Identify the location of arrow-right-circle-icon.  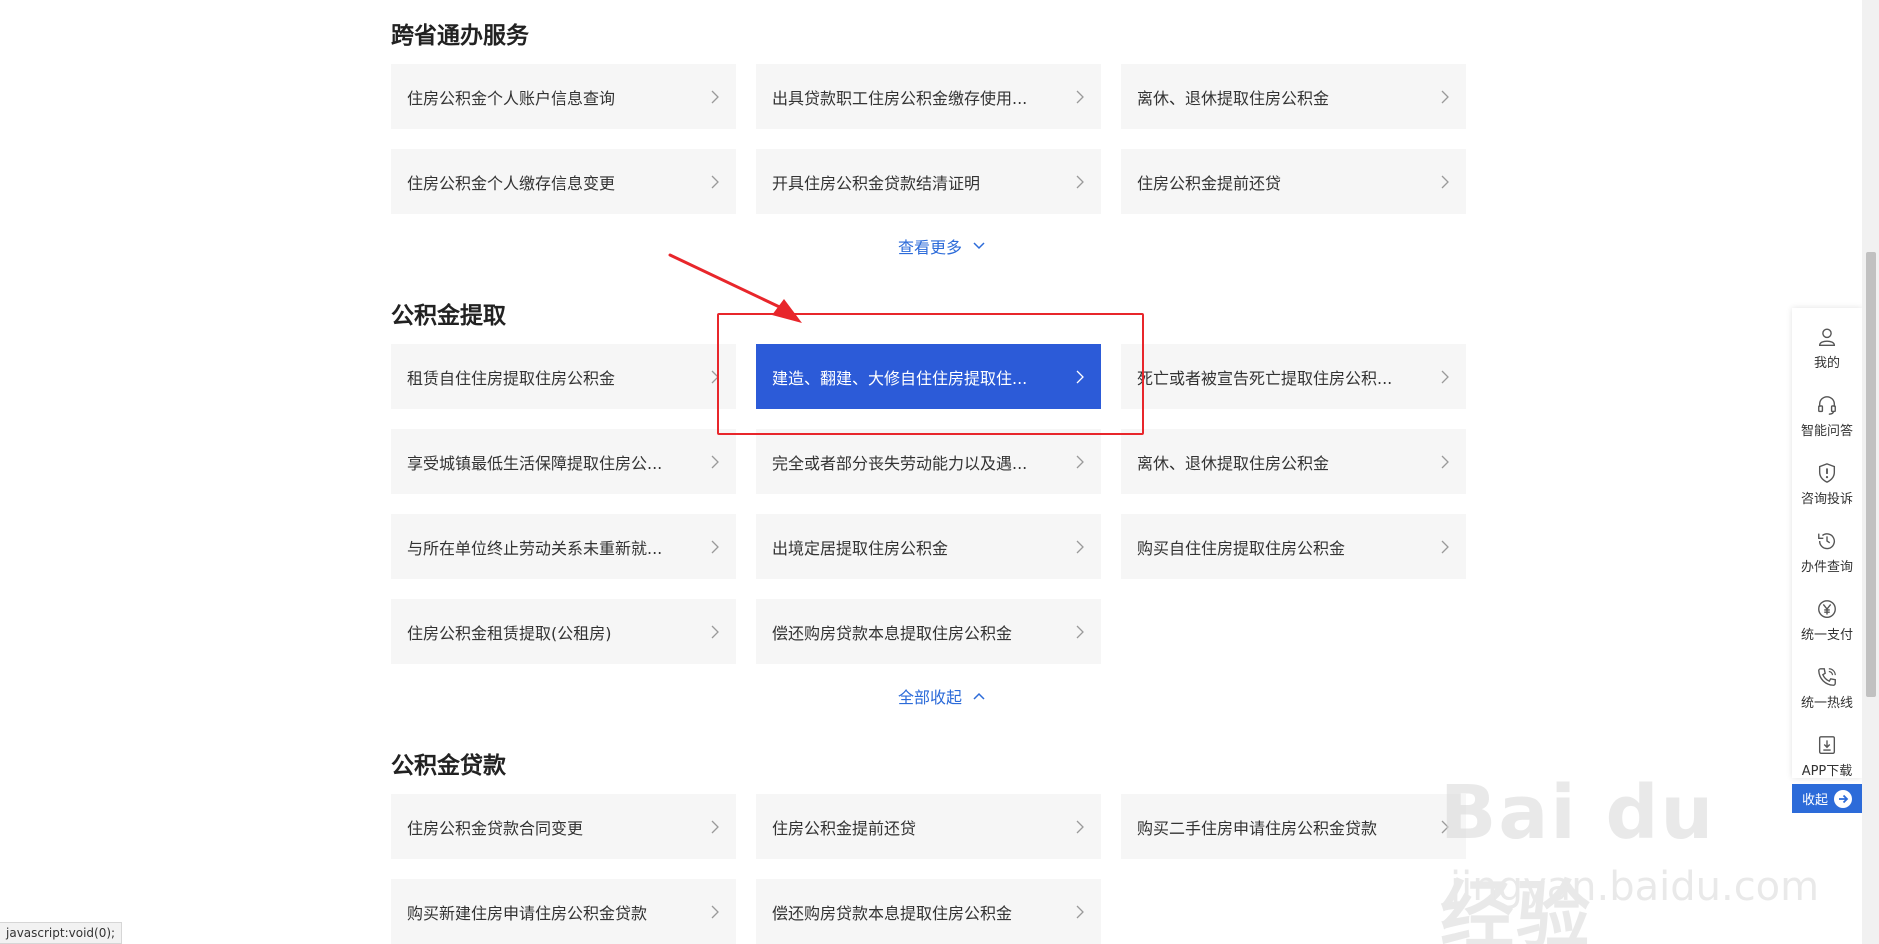
(1843, 798).